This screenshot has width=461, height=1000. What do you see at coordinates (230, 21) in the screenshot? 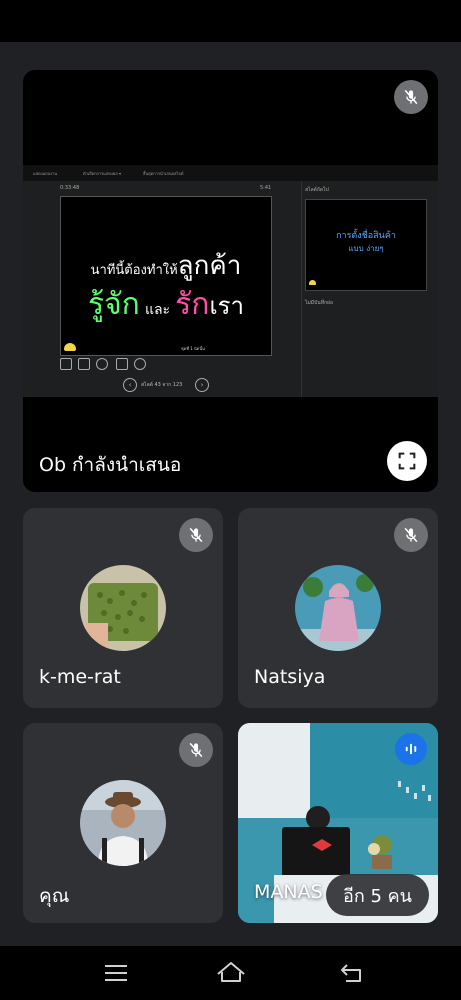
I see `status-bar` at bounding box center [230, 21].